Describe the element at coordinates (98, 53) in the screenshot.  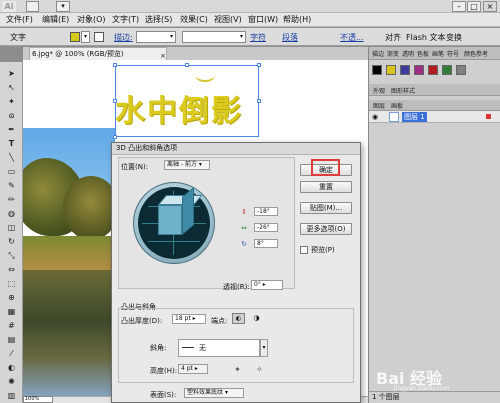
I see `document-tab: 6.jpg* @ 100% (RGB/预览) ×` at that location.